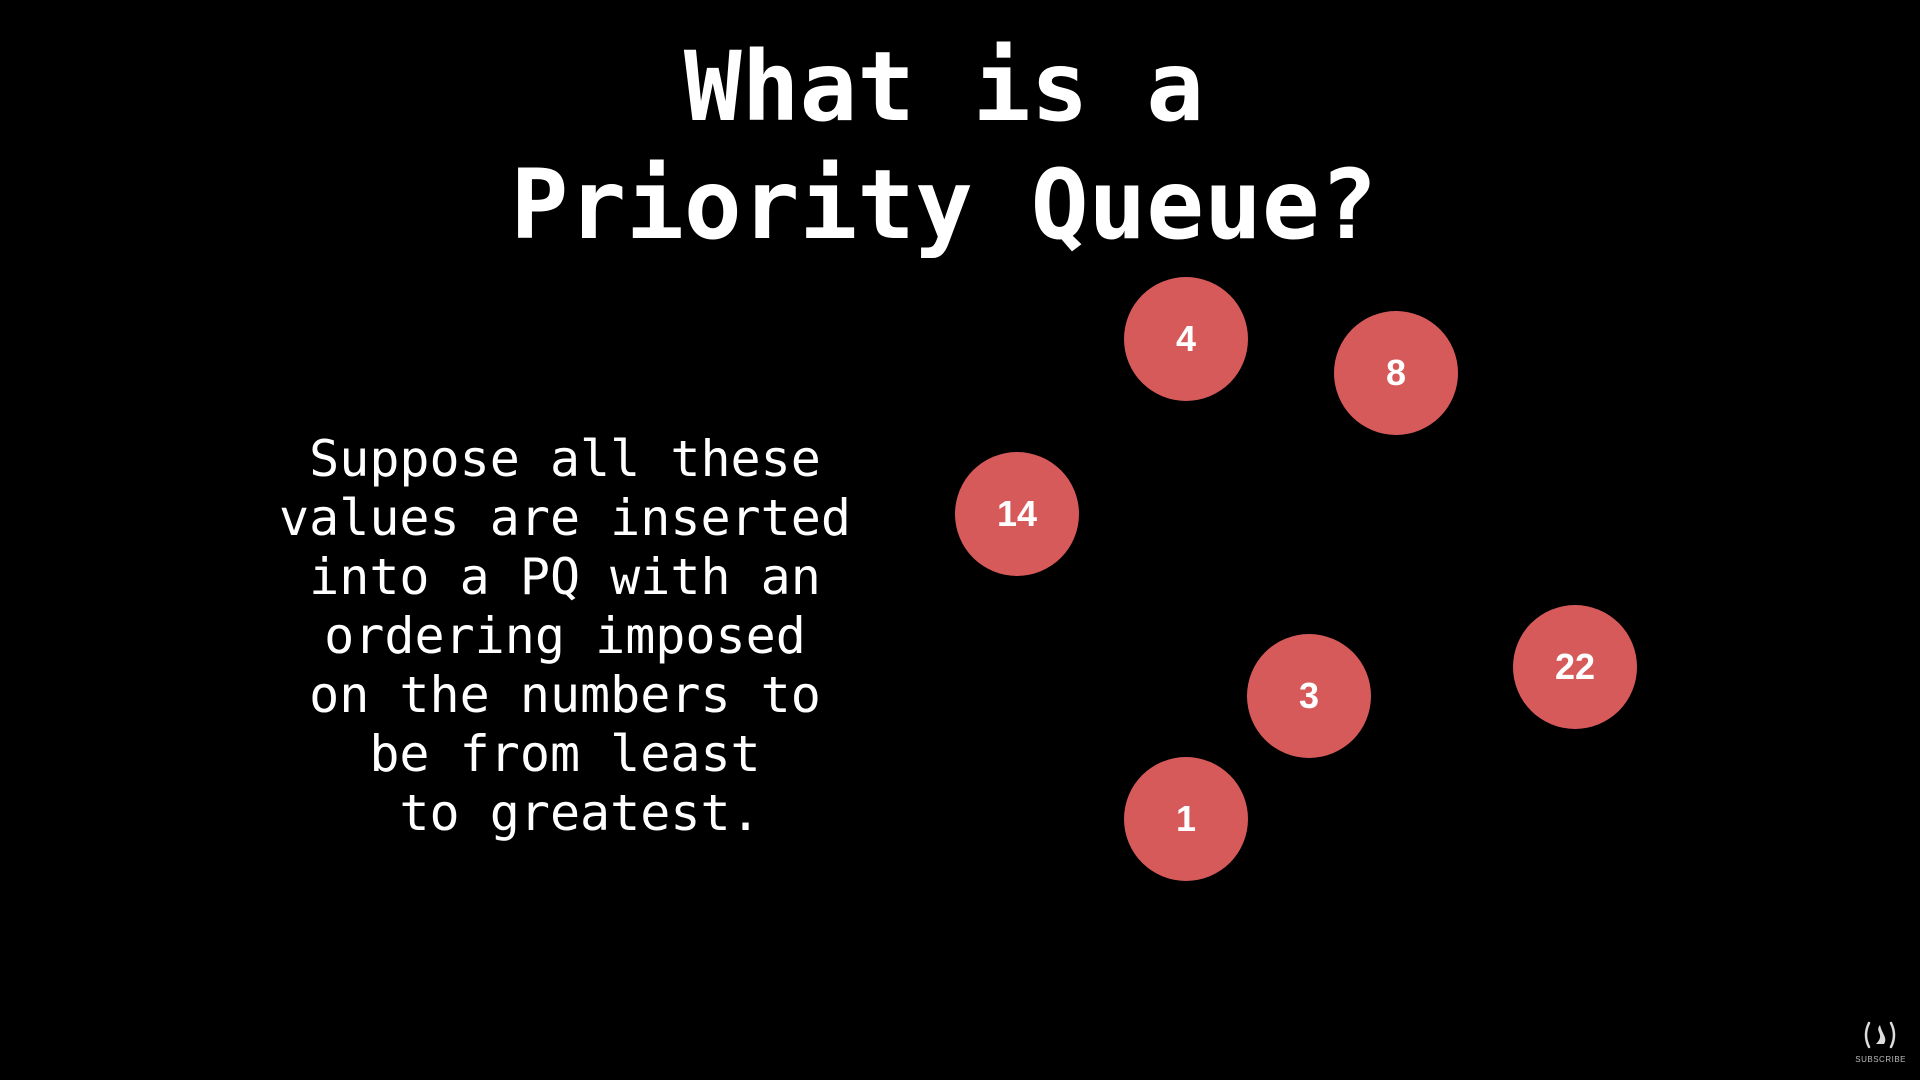  I want to click on title-line-2: Priority Queue?, so click(944, 205).